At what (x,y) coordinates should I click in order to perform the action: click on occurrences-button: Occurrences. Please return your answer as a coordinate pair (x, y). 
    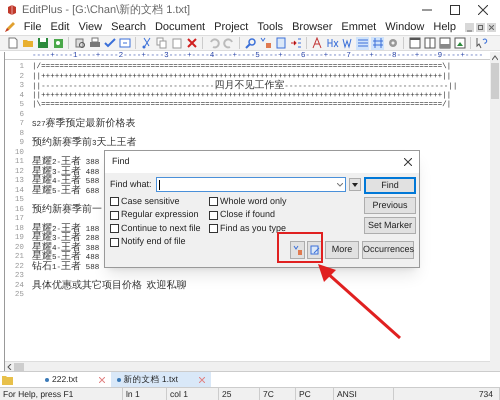
    Looking at the image, I should click on (388, 250).